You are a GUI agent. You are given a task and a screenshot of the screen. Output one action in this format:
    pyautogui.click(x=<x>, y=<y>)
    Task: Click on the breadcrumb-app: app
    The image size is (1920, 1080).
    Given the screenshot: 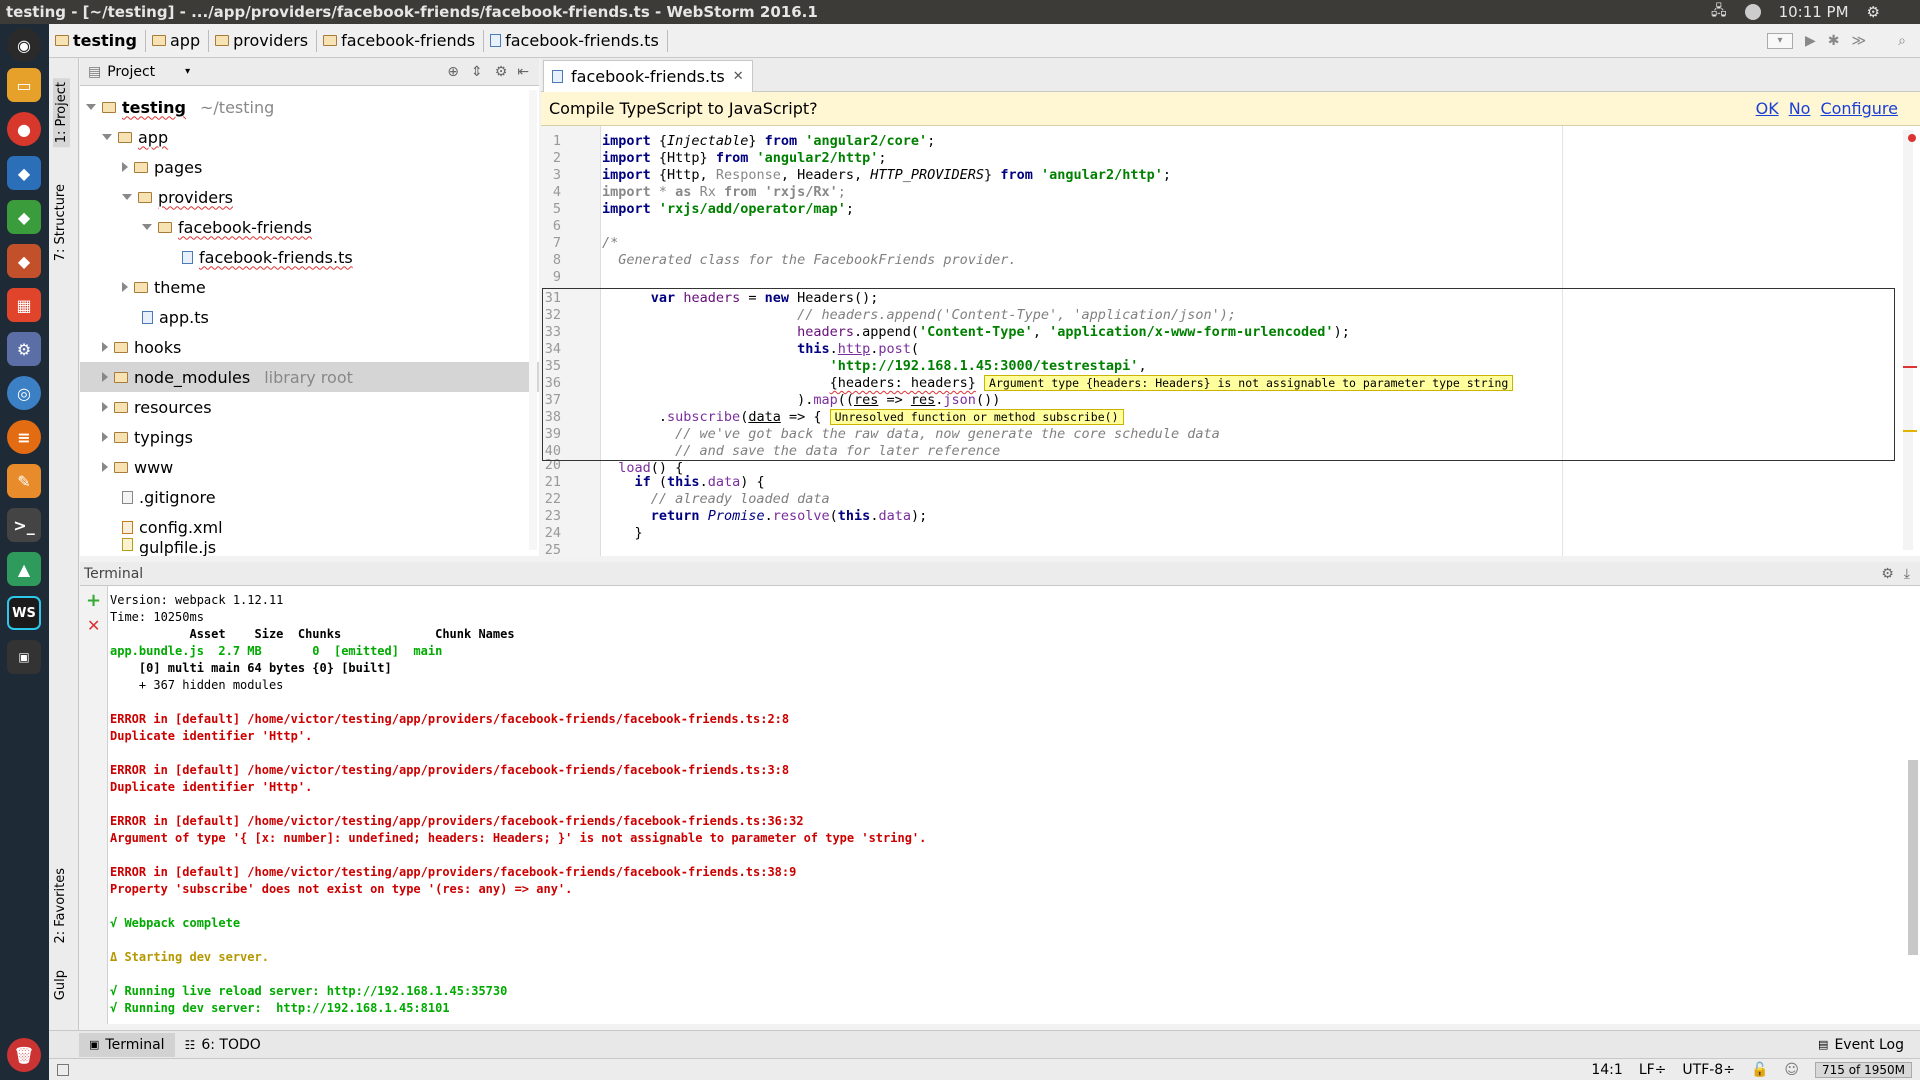 What is the action you would take?
    pyautogui.click(x=178, y=40)
    